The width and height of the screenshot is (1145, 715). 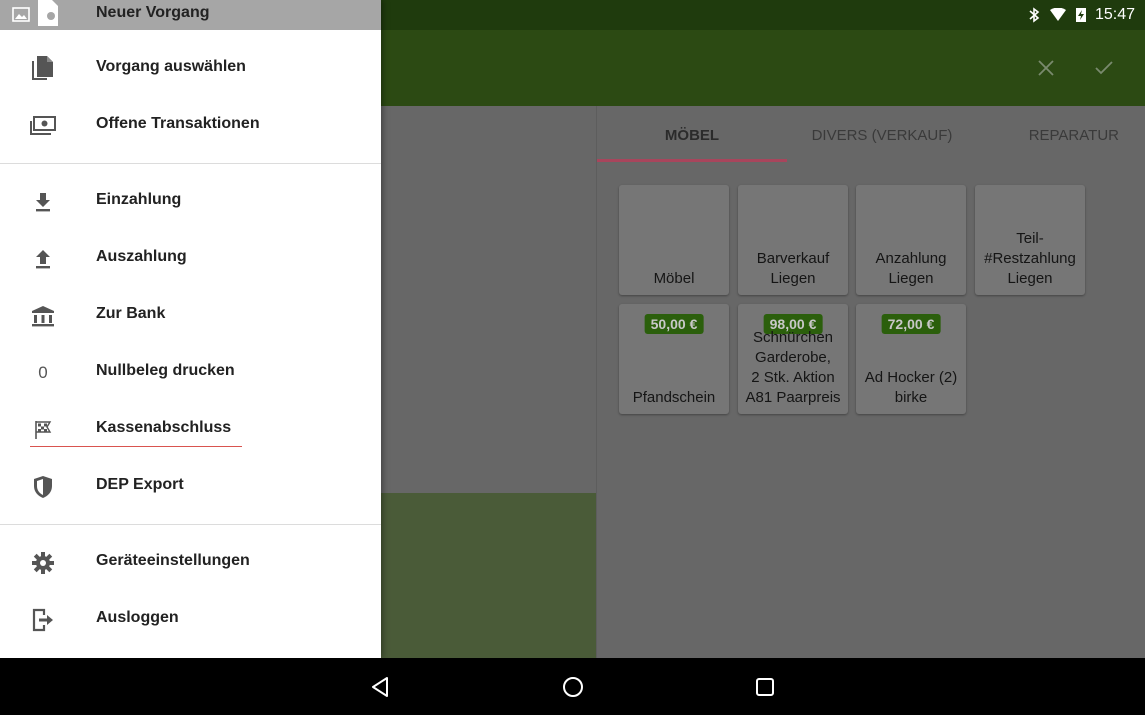 What do you see at coordinates (139, 199) in the screenshot?
I see `drawer-item-label: Einzahlung` at bounding box center [139, 199].